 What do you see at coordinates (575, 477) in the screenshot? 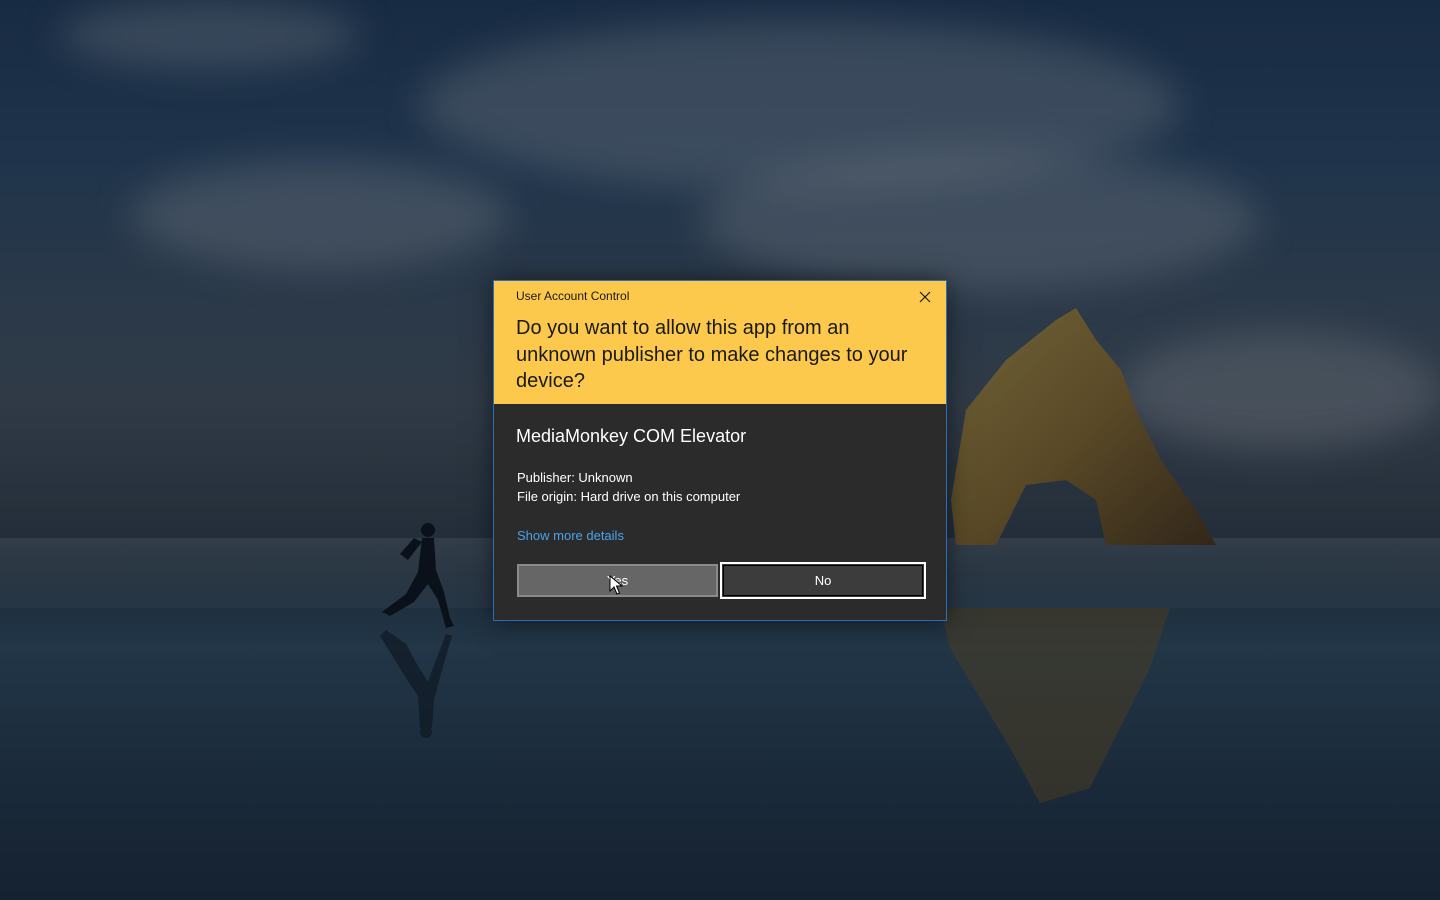
I see `publisher-text: Publisher: Unknown` at bounding box center [575, 477].